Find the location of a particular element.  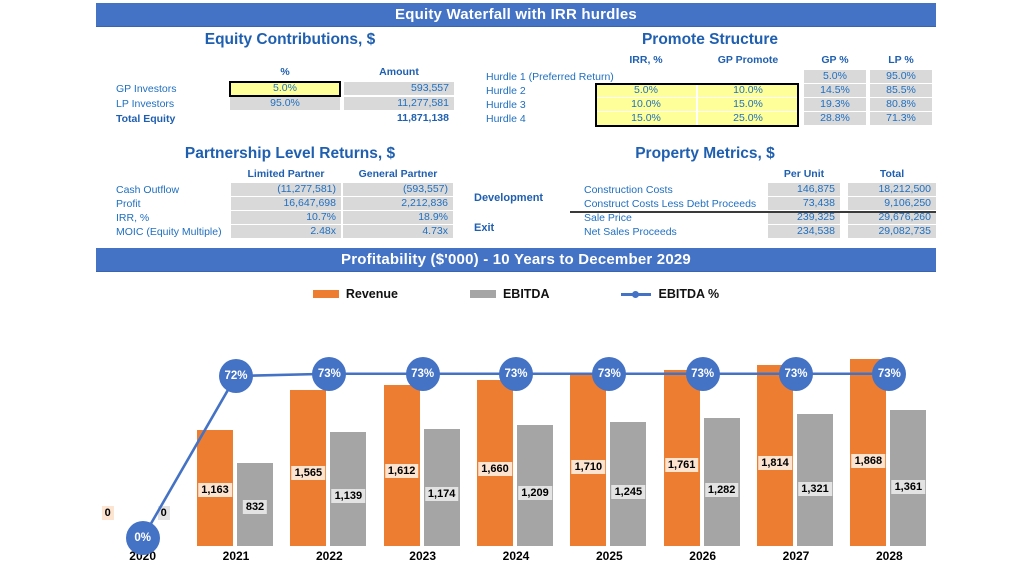

table-row: Hurdle 4 15.0% 25.0% 28.8% 71.3% is located at coordinates (711, 119).